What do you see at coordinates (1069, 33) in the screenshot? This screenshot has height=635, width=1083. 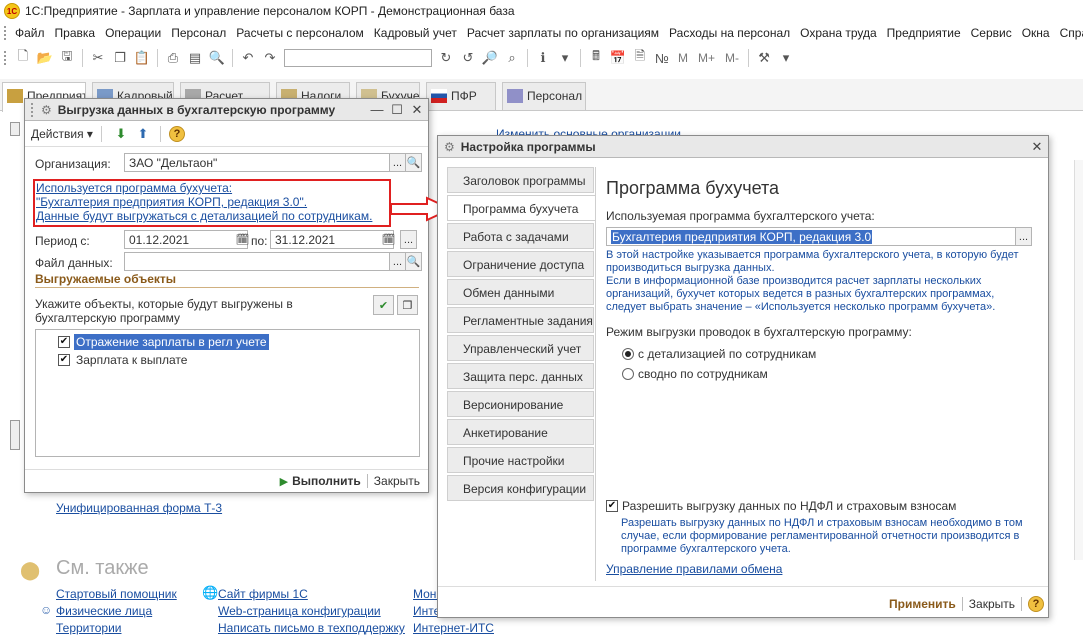 I see `menu-item-help: Справка` at bounding box center [1069, 33].